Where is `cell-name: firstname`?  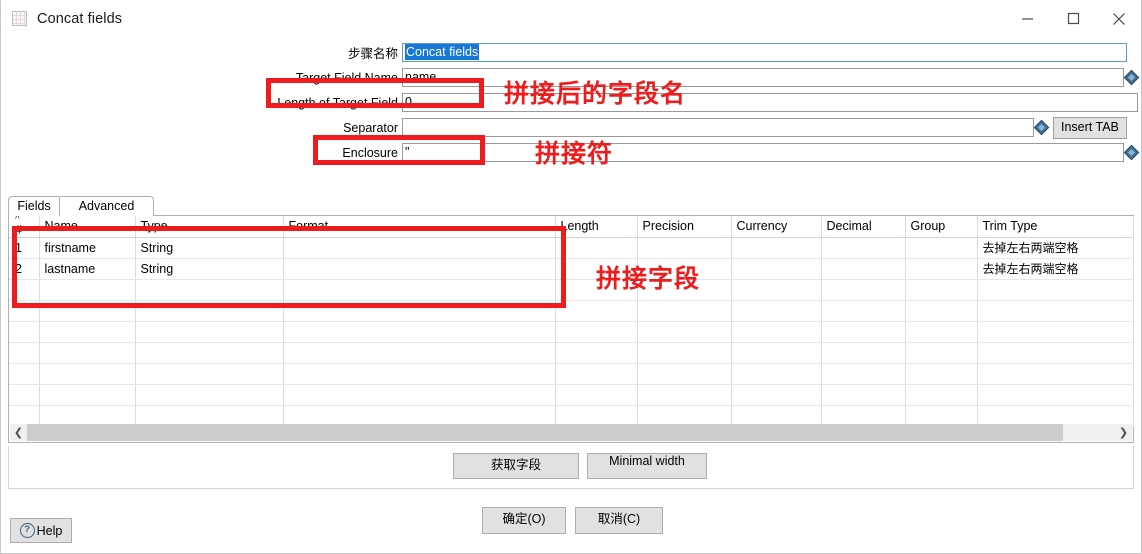 cell-name: firstname is located at coordinates (87, 248).